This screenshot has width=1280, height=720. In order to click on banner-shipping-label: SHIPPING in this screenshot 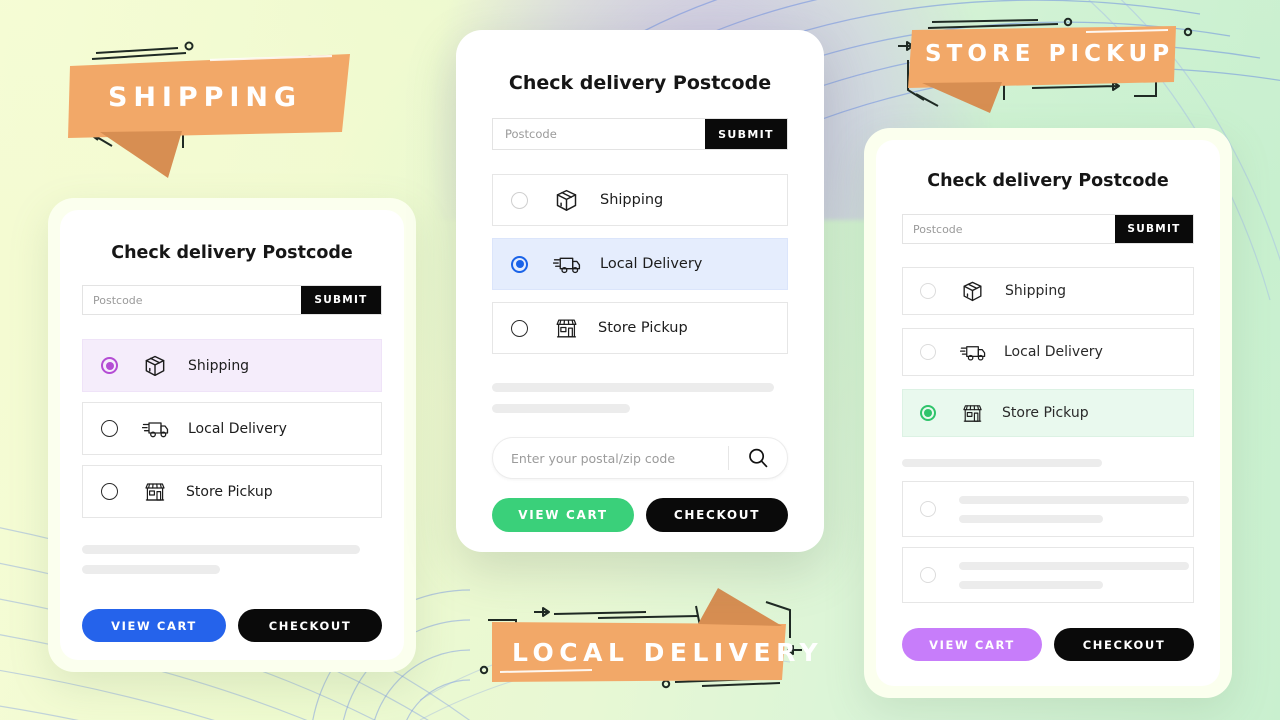, I will do `click(205, 97)`.